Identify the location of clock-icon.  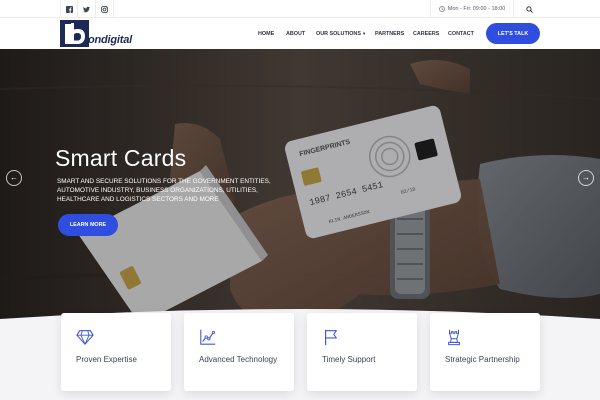
(441, 9).